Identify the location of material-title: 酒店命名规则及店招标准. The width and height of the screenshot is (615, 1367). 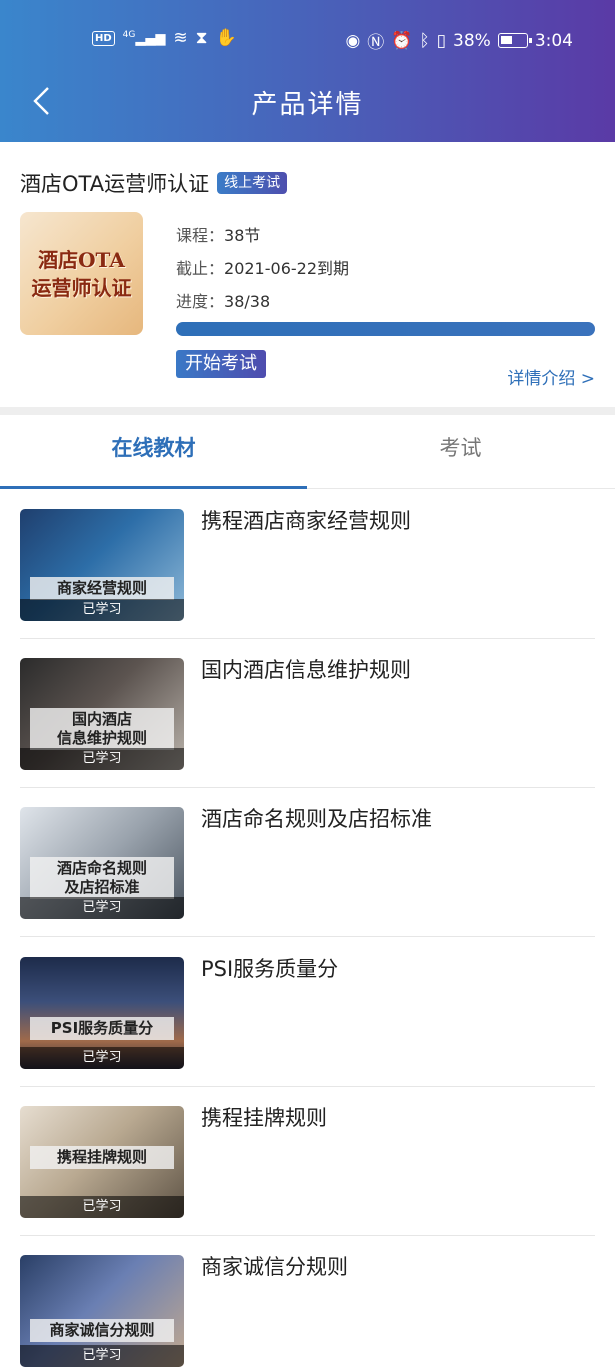
(316, 819).